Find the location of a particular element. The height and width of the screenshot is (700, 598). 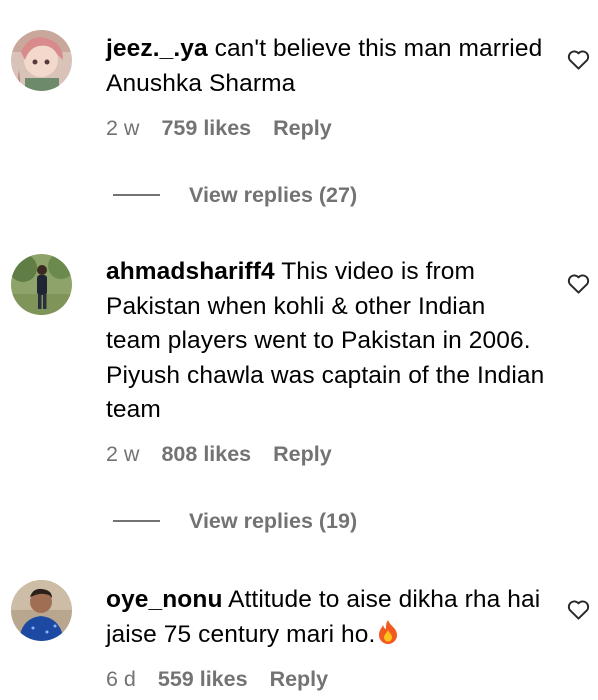

avatar-man-blue-shirt-icon is located at coordinates (41, 610).